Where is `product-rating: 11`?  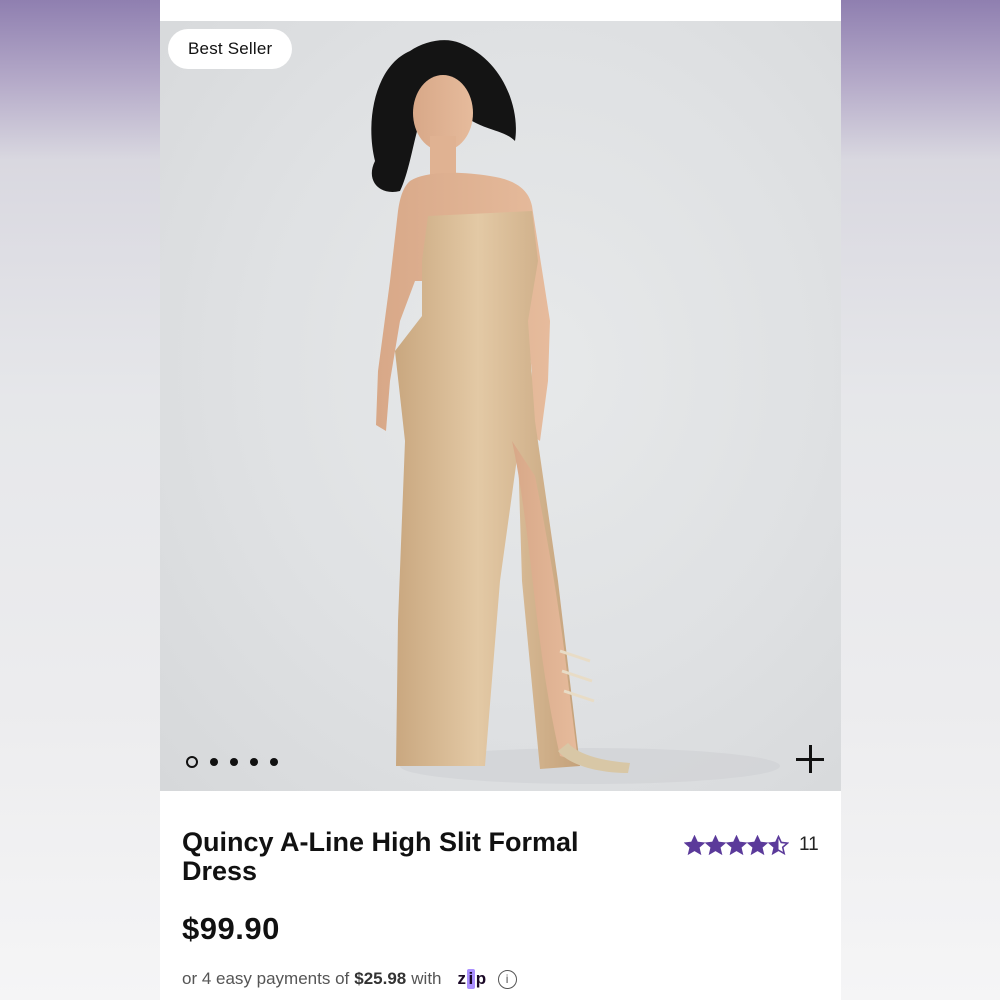
product-rating: 11 is located at coordinates (751, 845).